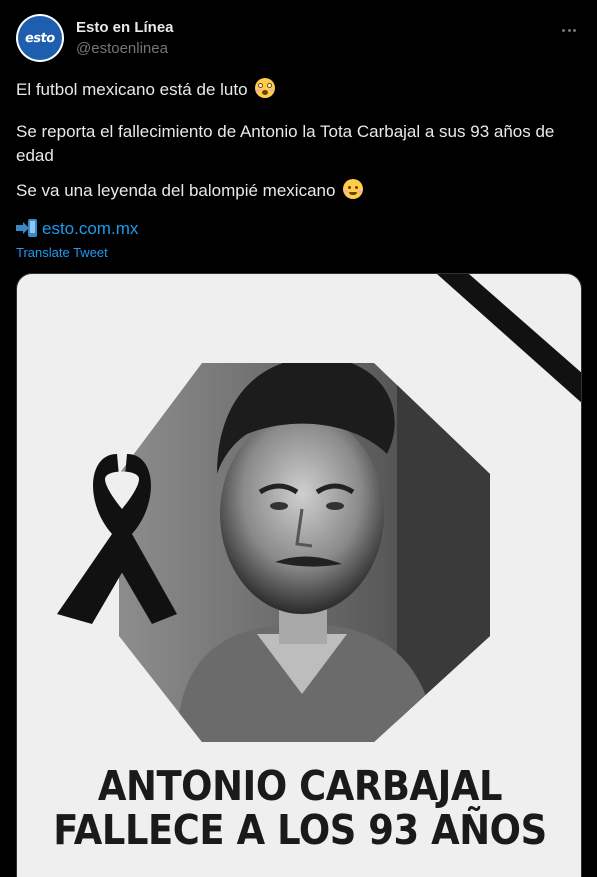  I want to click on tweet-line-1: El futbol mexicano está de luto, so click(146, 90).